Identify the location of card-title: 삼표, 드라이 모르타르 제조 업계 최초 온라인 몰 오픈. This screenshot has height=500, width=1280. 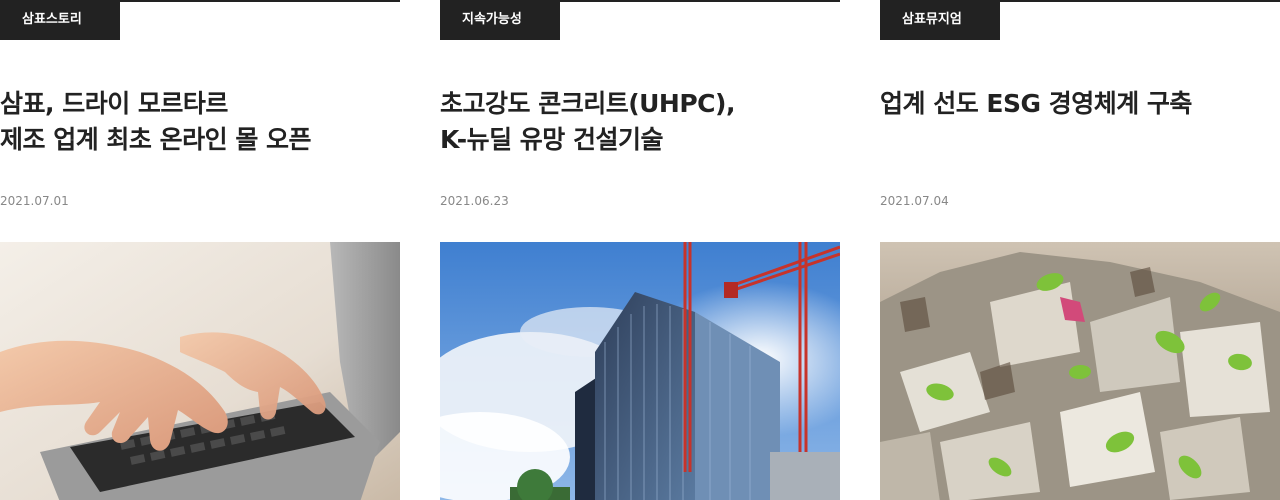
(200, 122).